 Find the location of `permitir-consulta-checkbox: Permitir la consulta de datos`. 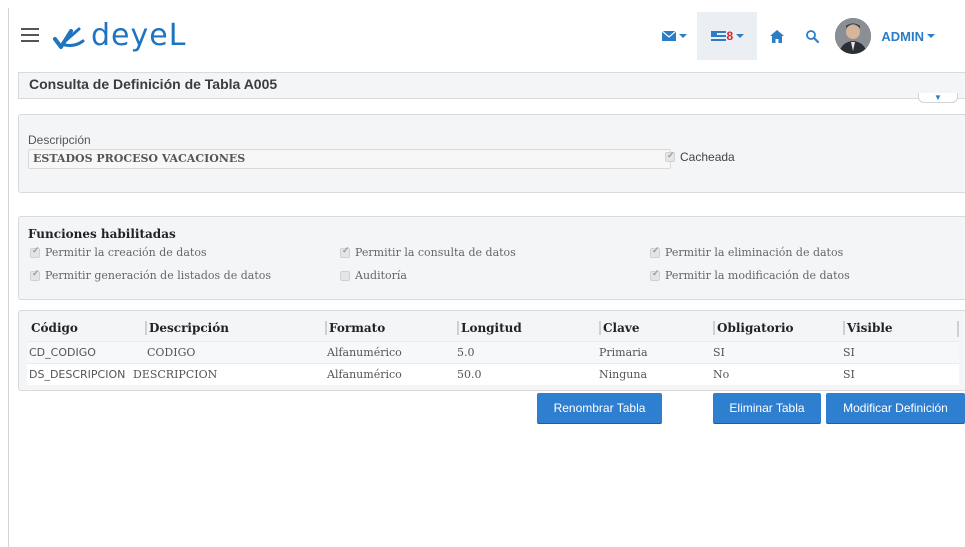

permitir-consulta-checkbox: Permitir la consulta de datos is located at coordinates (428, 252).